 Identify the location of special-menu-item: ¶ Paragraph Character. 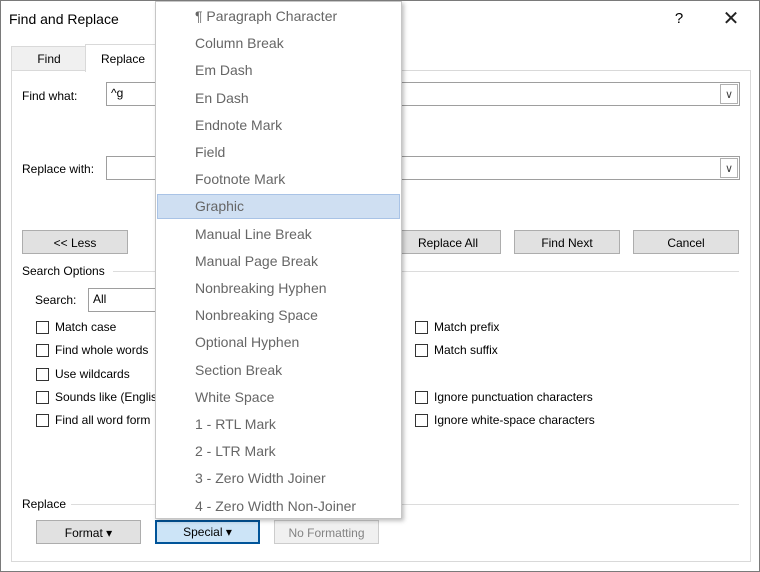
(278, 16).